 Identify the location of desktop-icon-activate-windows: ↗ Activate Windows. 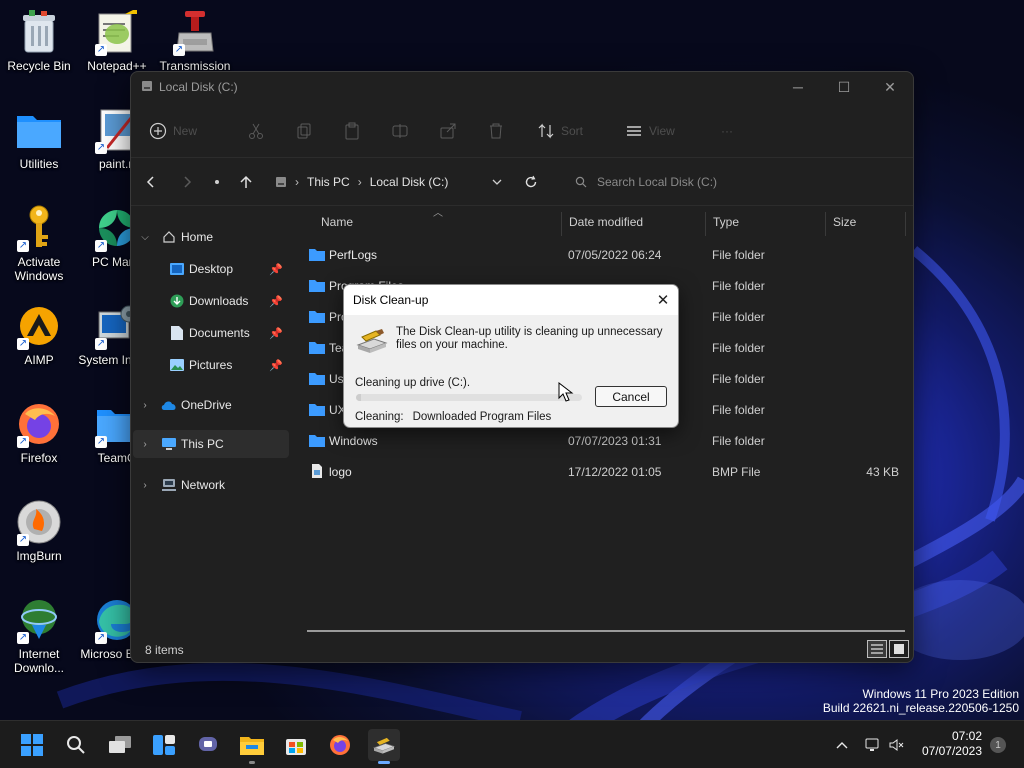
(39, 243).